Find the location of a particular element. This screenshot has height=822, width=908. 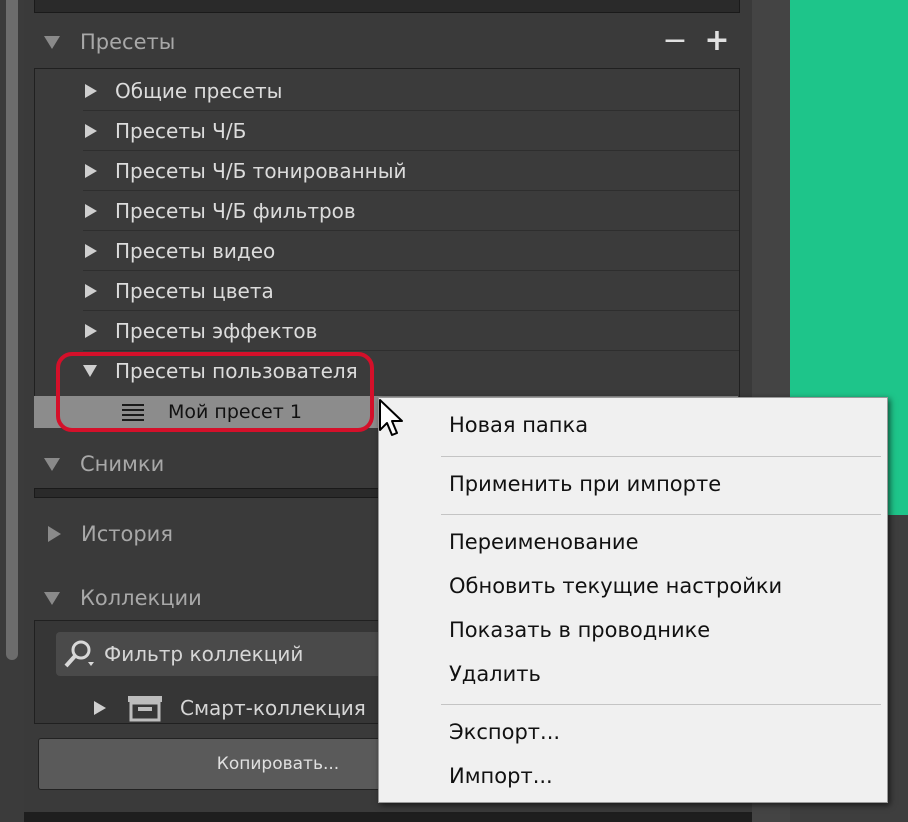

collections-header-label: Коллекции is located at coordinates (141, 598).